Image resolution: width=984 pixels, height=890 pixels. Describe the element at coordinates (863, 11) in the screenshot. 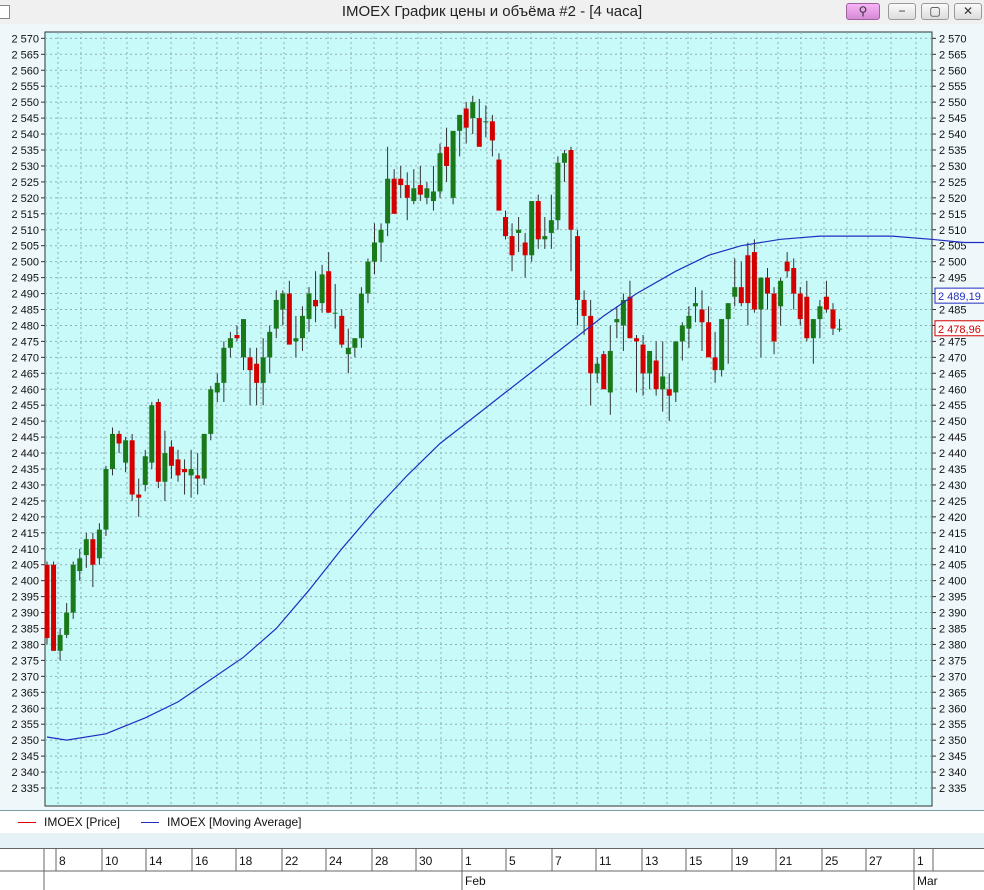

I see `link-button: ⚲` at that location.